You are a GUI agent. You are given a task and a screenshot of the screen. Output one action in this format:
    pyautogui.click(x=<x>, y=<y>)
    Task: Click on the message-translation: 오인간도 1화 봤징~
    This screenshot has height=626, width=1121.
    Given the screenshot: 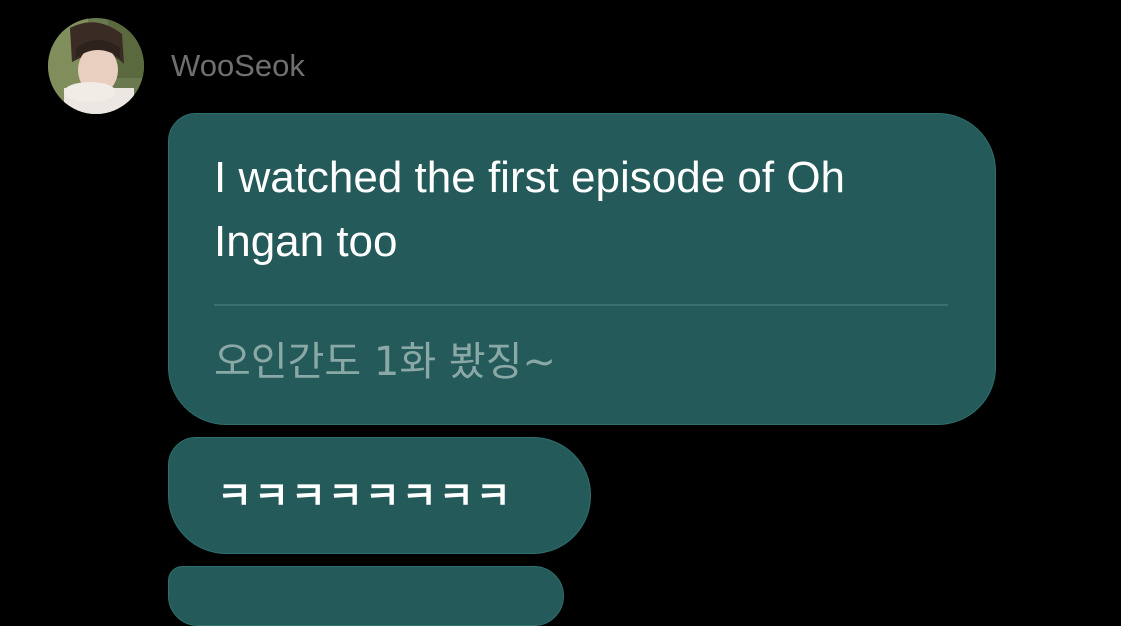 What is the action you would take?
    pyautogui.click(x=385, y=362)
    